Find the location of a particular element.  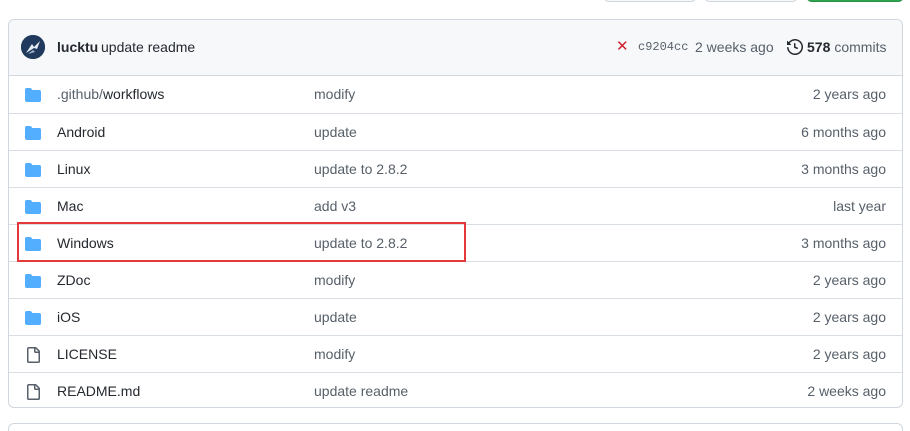

file-name-text: Android is located at coordinates (81, 132).